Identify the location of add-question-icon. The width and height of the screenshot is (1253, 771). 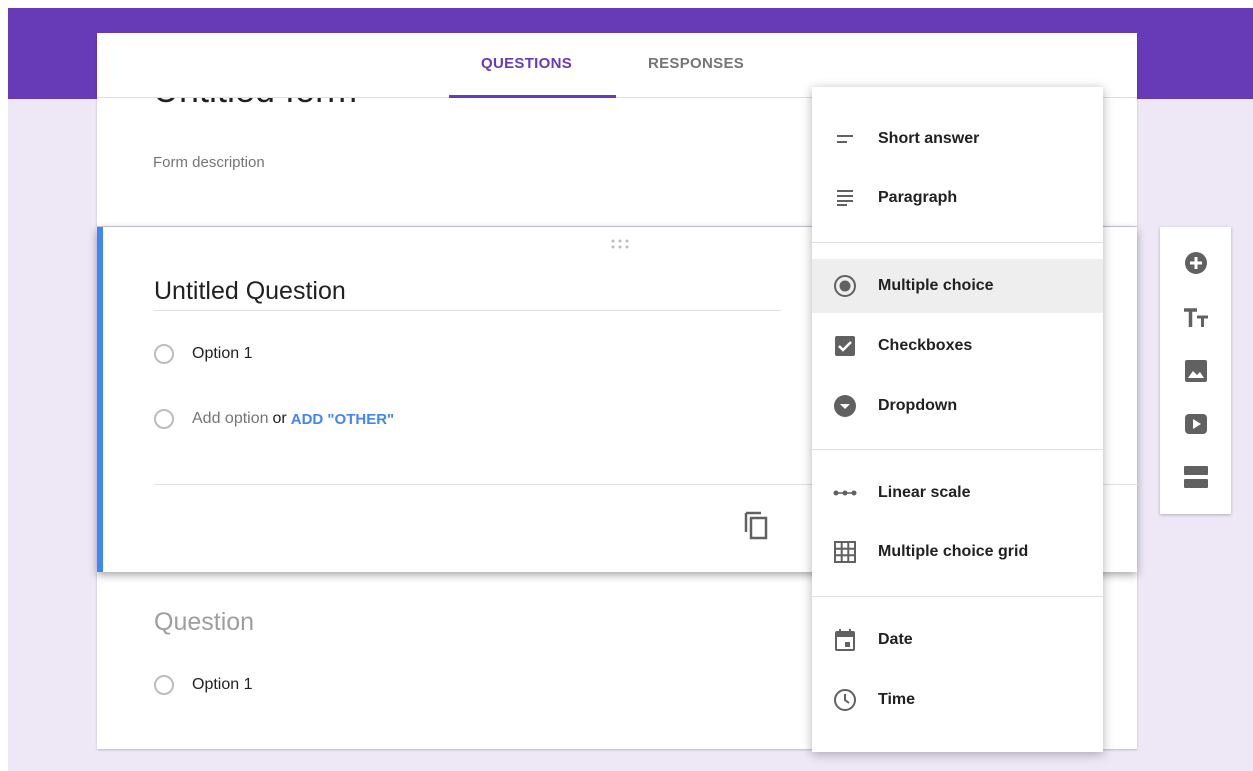
(1196, 263).